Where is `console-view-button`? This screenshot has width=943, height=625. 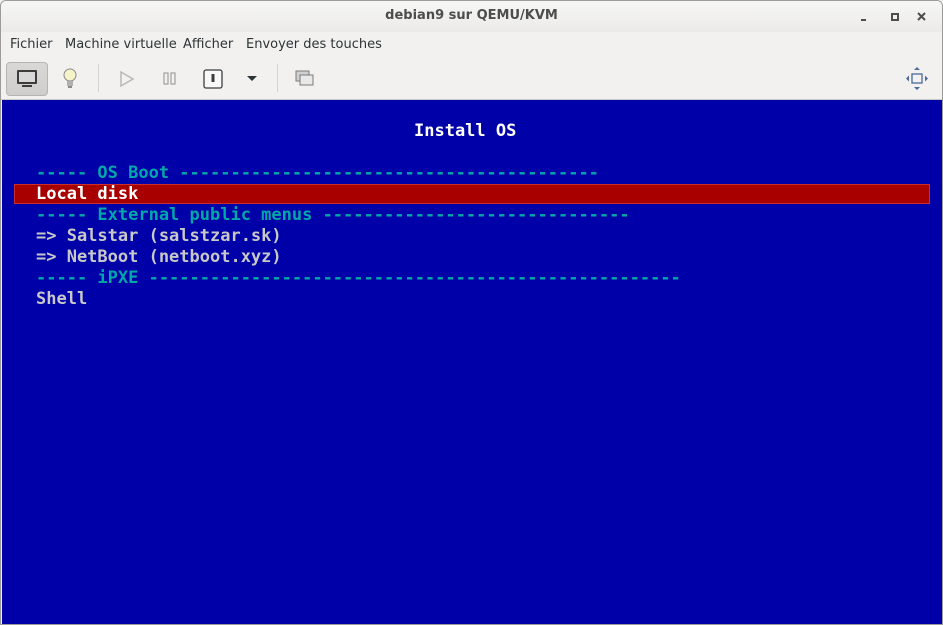 console-view-button is located at coordinates (27, 79).